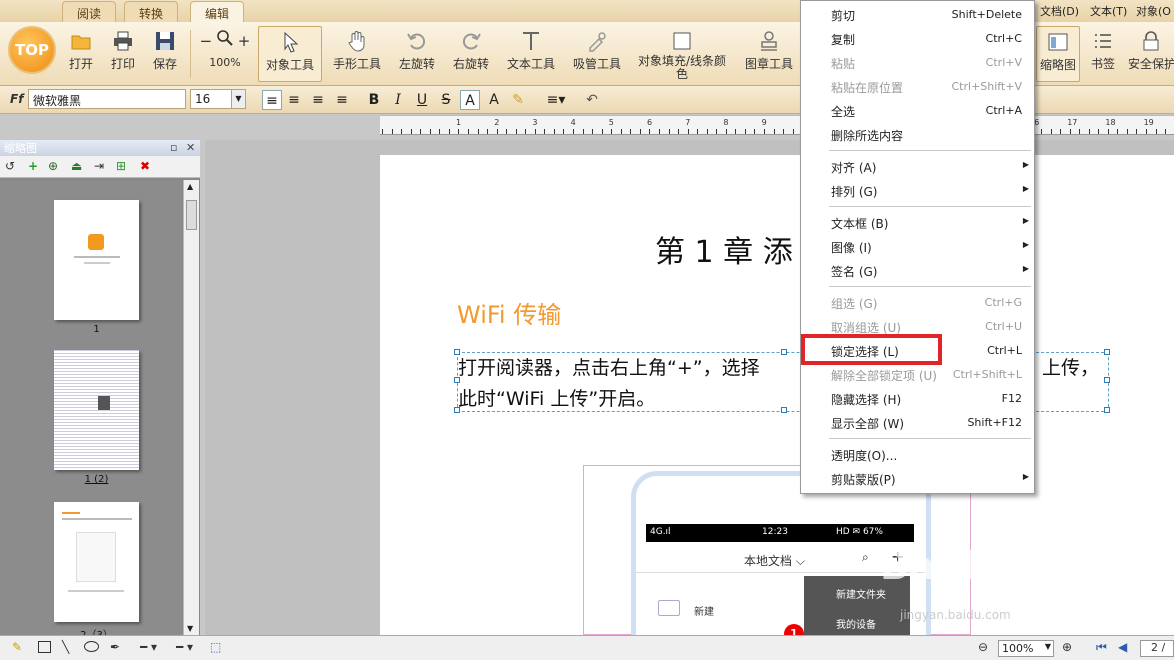 The image size is (1174, 660). What do you see at coordinates (357, 54) in the screenshot?
I see `hand-tool-button: 手形工具` at bounding box center [357, 54].